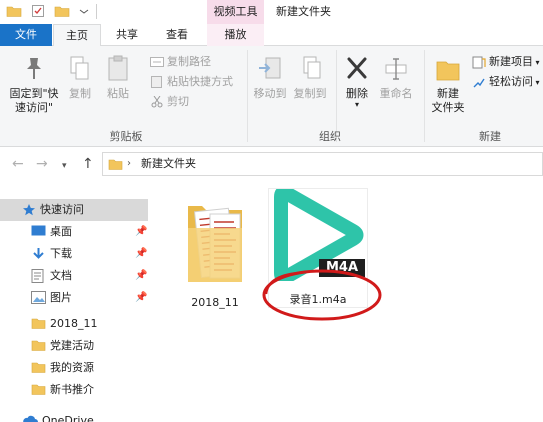 Image resolution: width=543 pixels, height=422 pixels. I want to click on chevron-down-icon: ▾, so click(536, 82).